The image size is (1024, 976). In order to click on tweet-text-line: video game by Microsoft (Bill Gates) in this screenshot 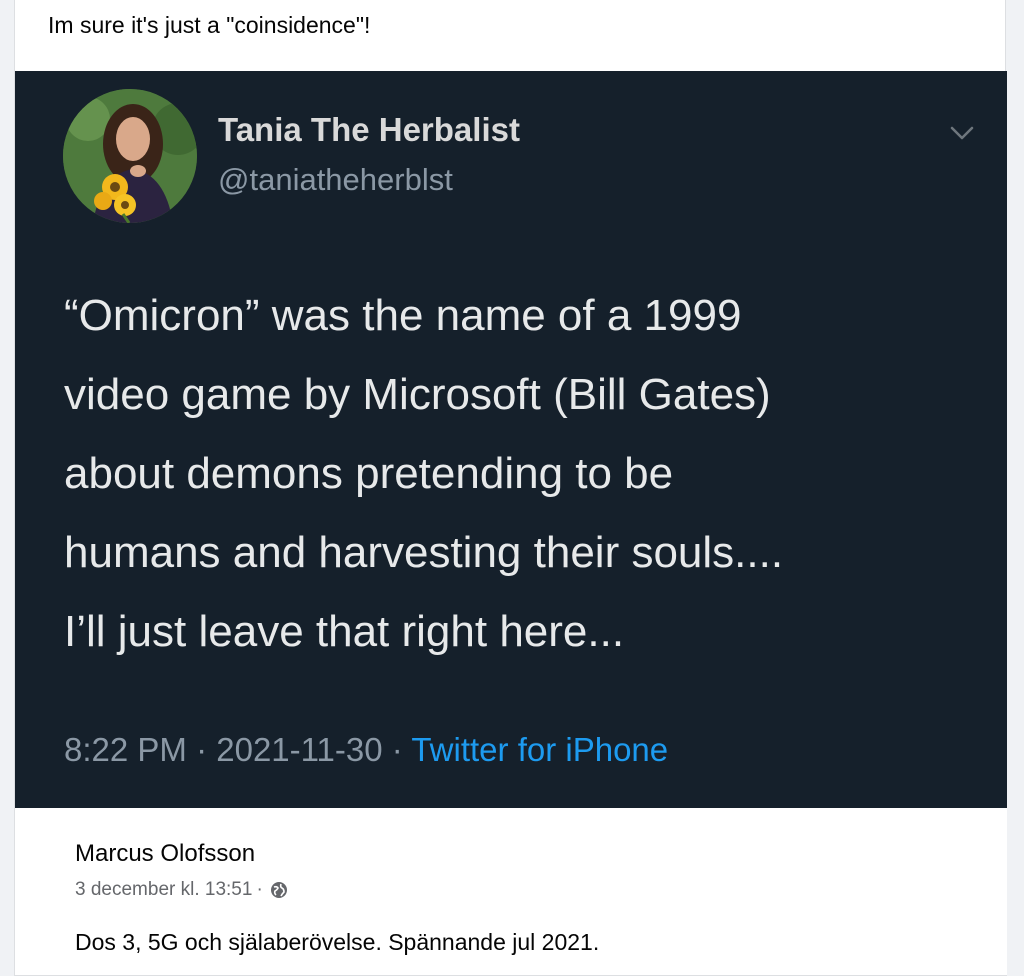, I will do `click(417, 394)`.